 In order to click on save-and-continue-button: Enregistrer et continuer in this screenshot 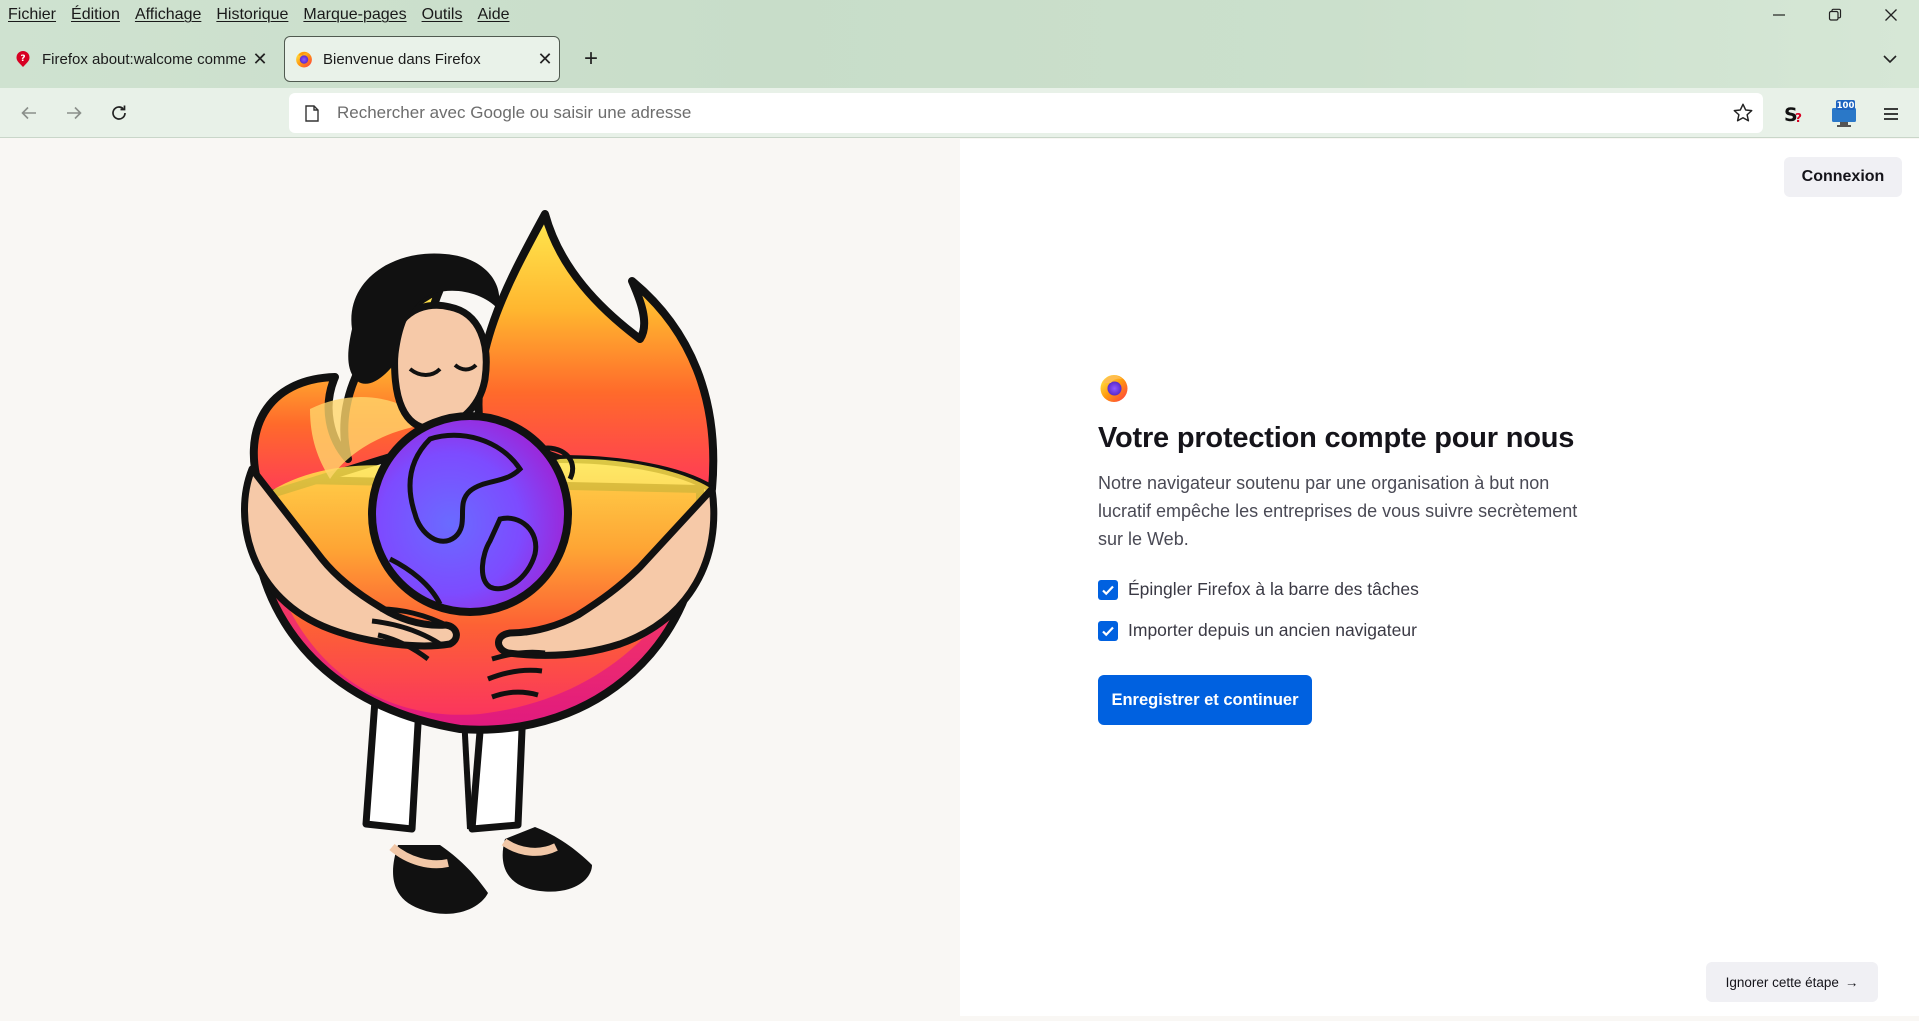, I will do `click(1205, 700)`.